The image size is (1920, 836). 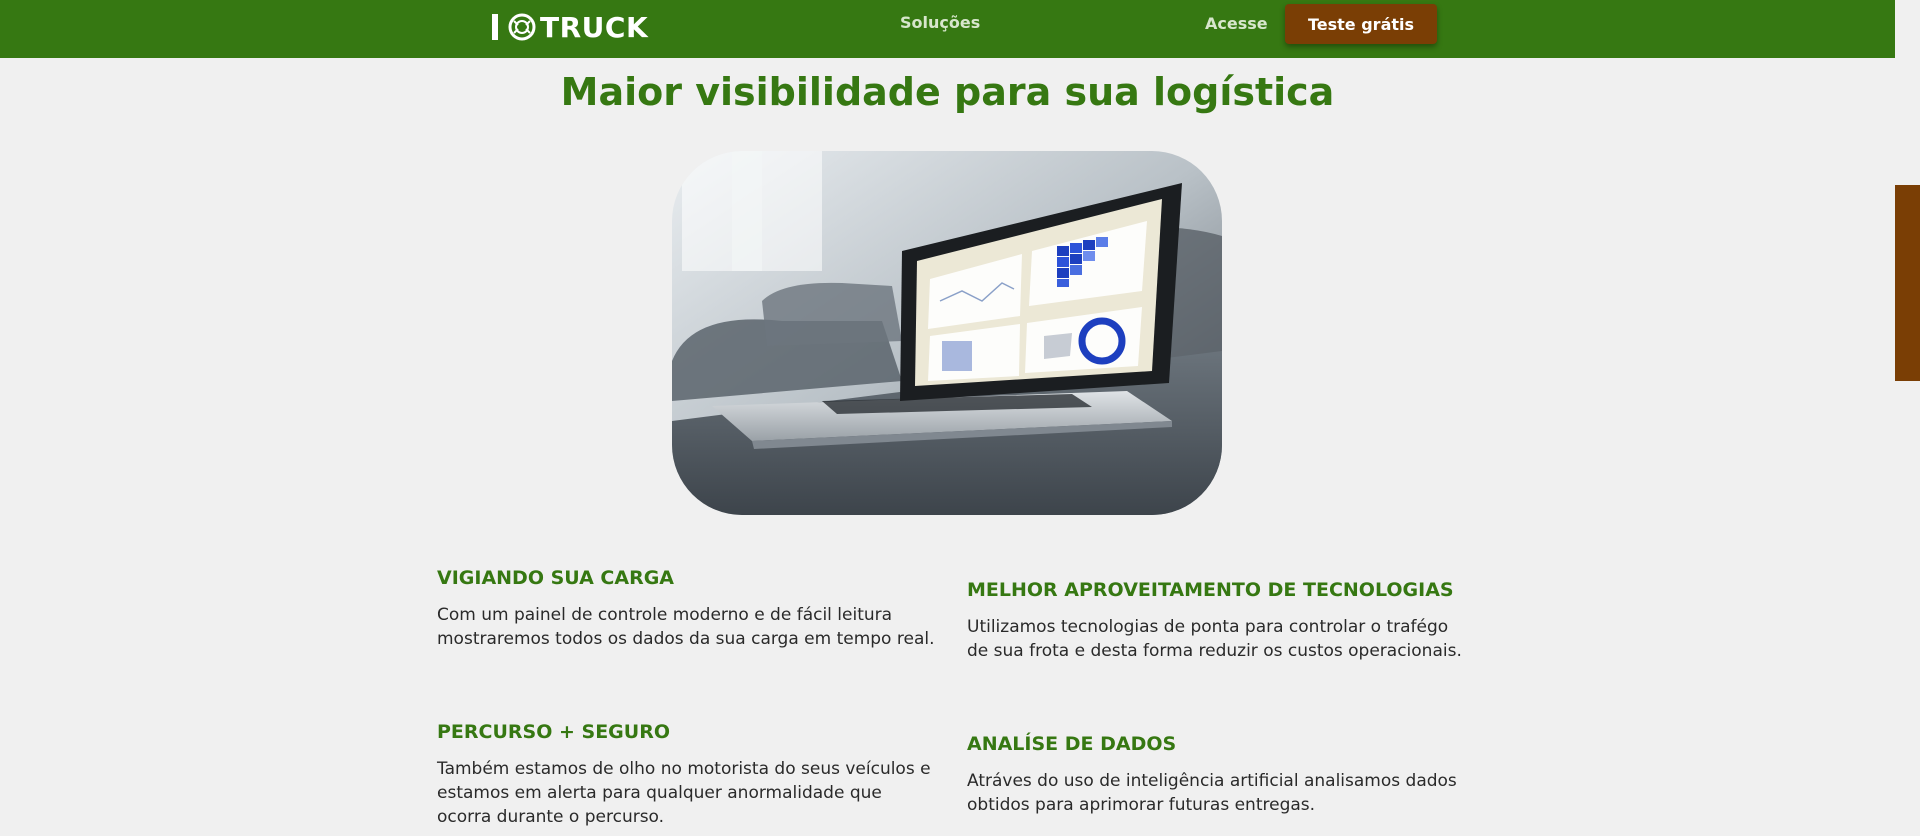 What do you see at coordinates (495, 27) in the screenshot?
I see `logo-bar` at bounding box center [495, 27].